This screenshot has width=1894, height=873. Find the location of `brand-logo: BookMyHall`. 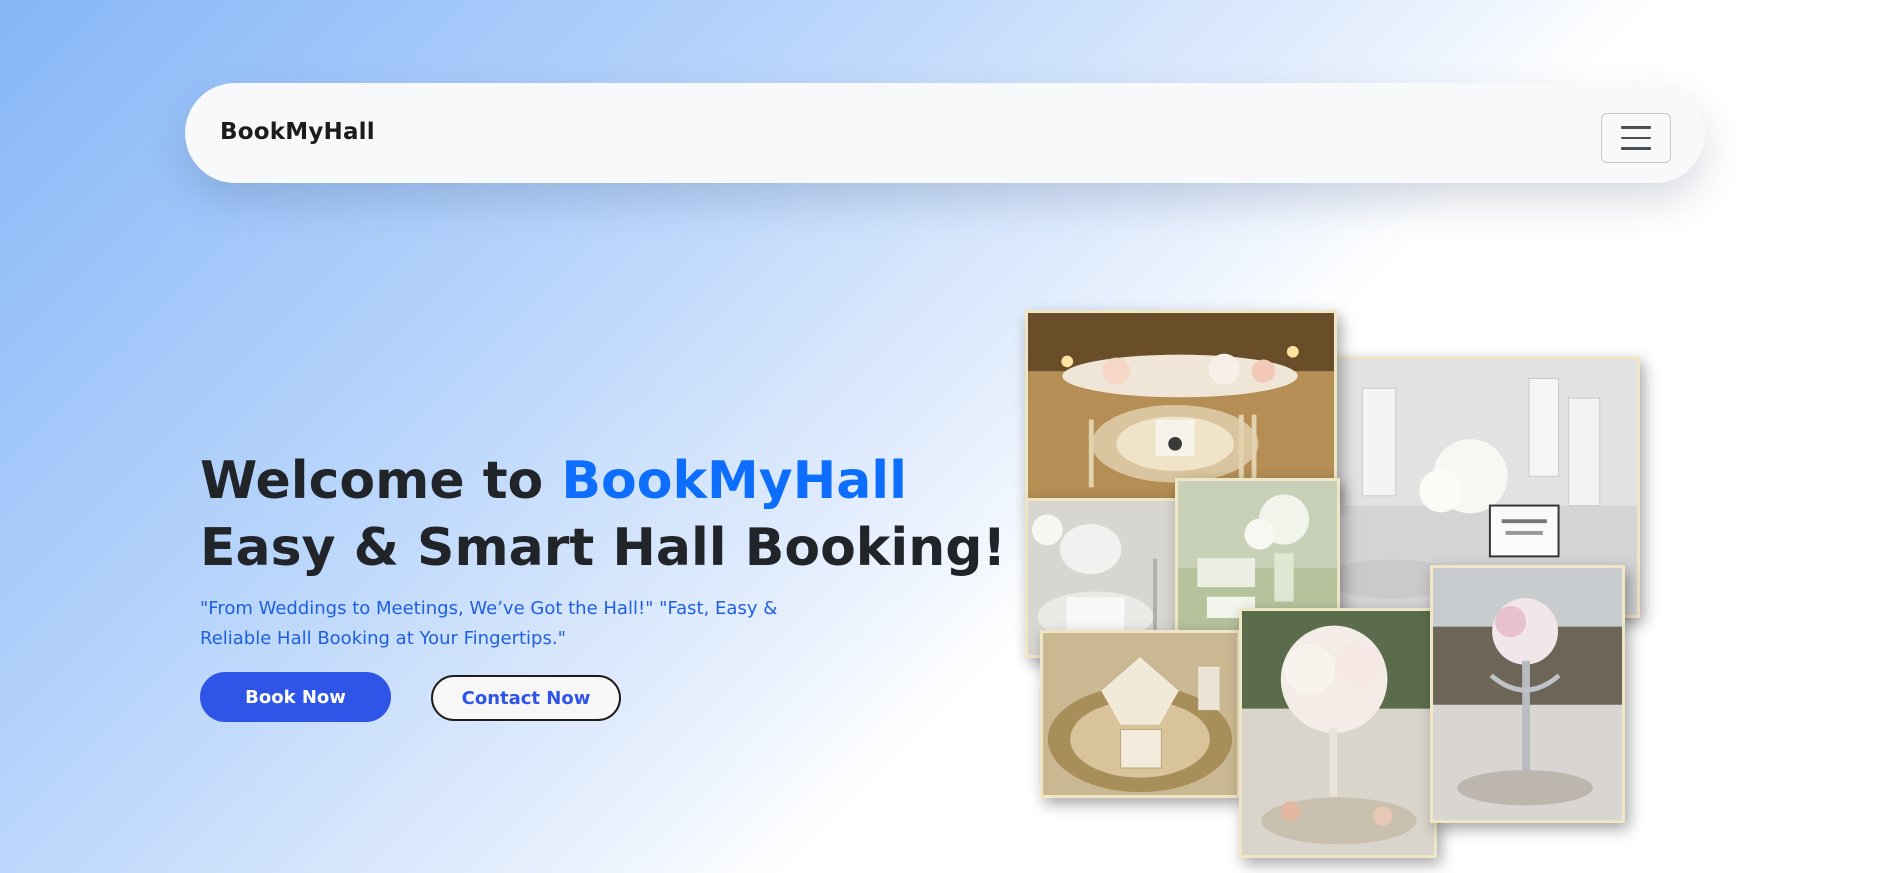

brand-logo: BookMyHall is located at coordinates (297, 132).